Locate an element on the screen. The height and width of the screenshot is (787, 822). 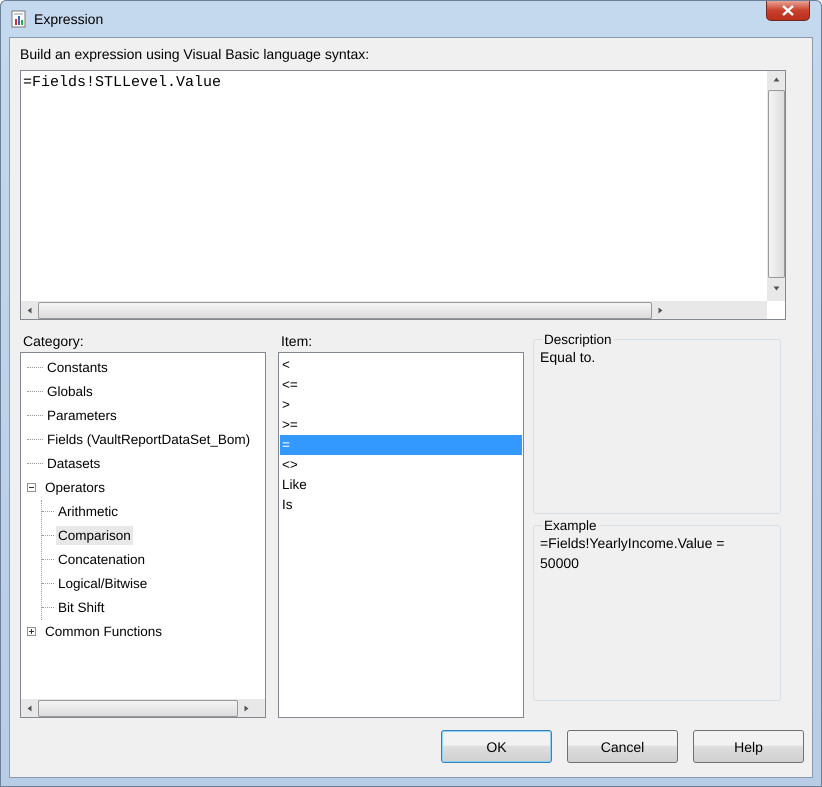
tree-item: Common Functions is located at coordinates (103, 632).